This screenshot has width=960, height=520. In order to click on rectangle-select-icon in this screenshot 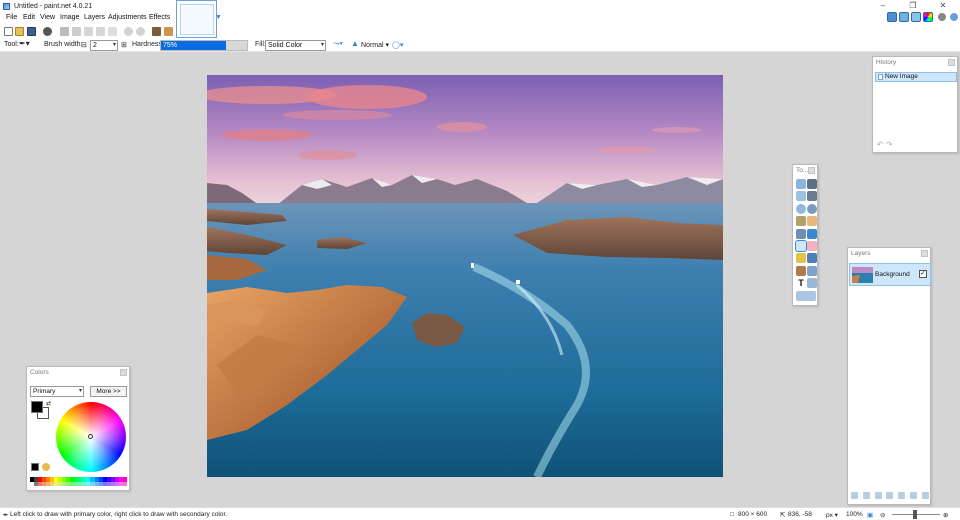, I will do `click(801, 184)`.